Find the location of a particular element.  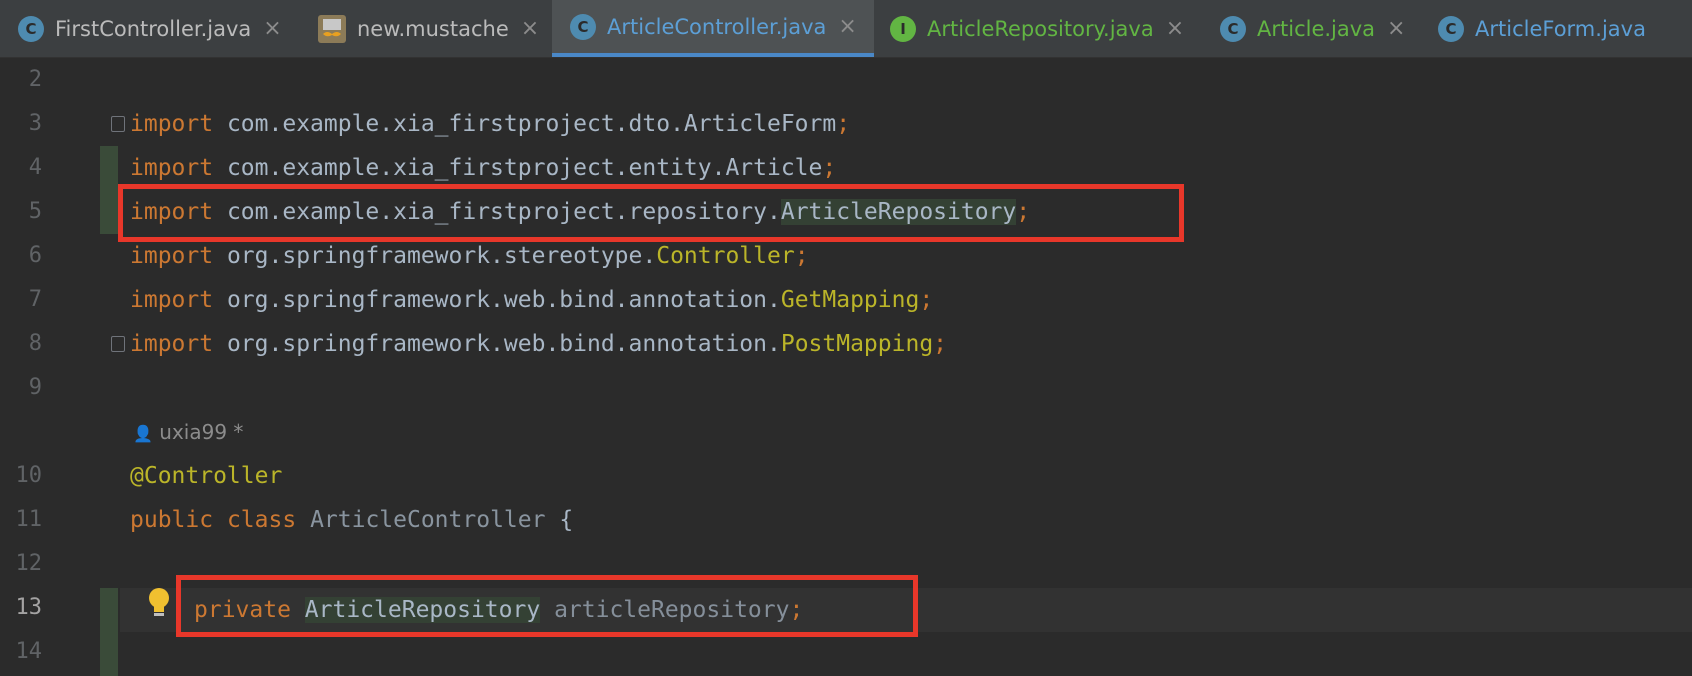

brace: { is located at coordinates (566, 520).